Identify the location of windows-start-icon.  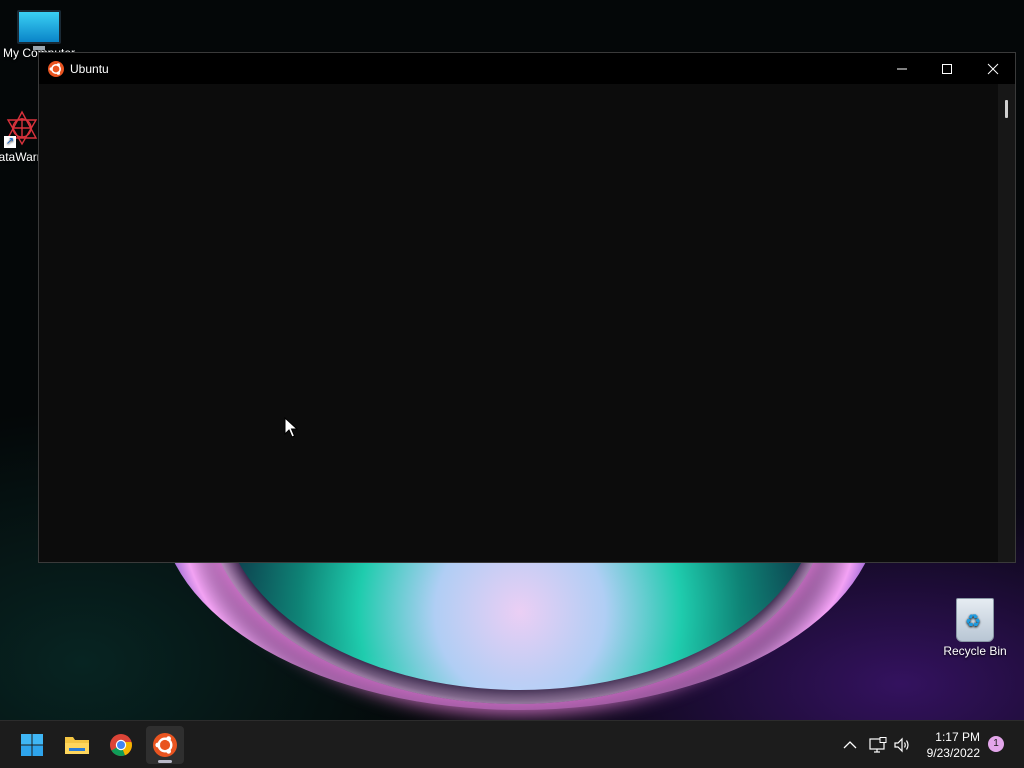
(32, 745).